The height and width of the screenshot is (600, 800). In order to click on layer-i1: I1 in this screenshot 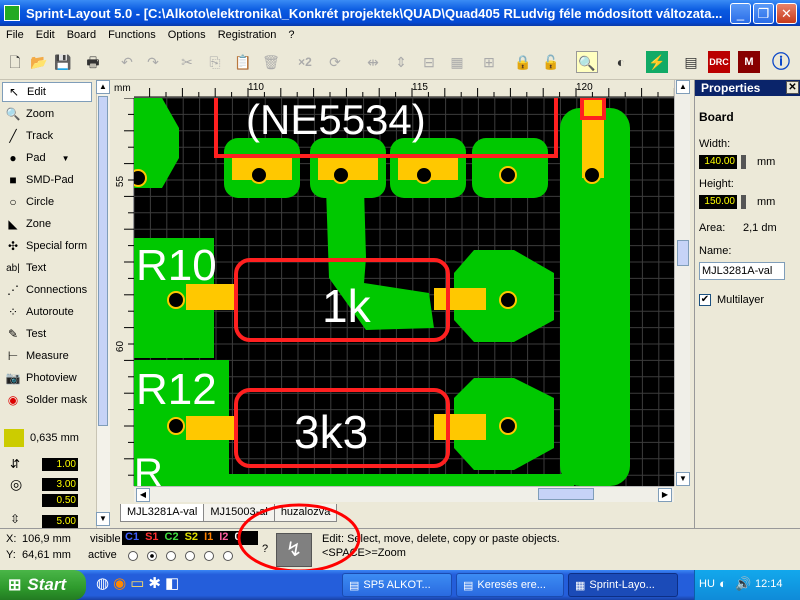, I will do `click(208, 538)`.